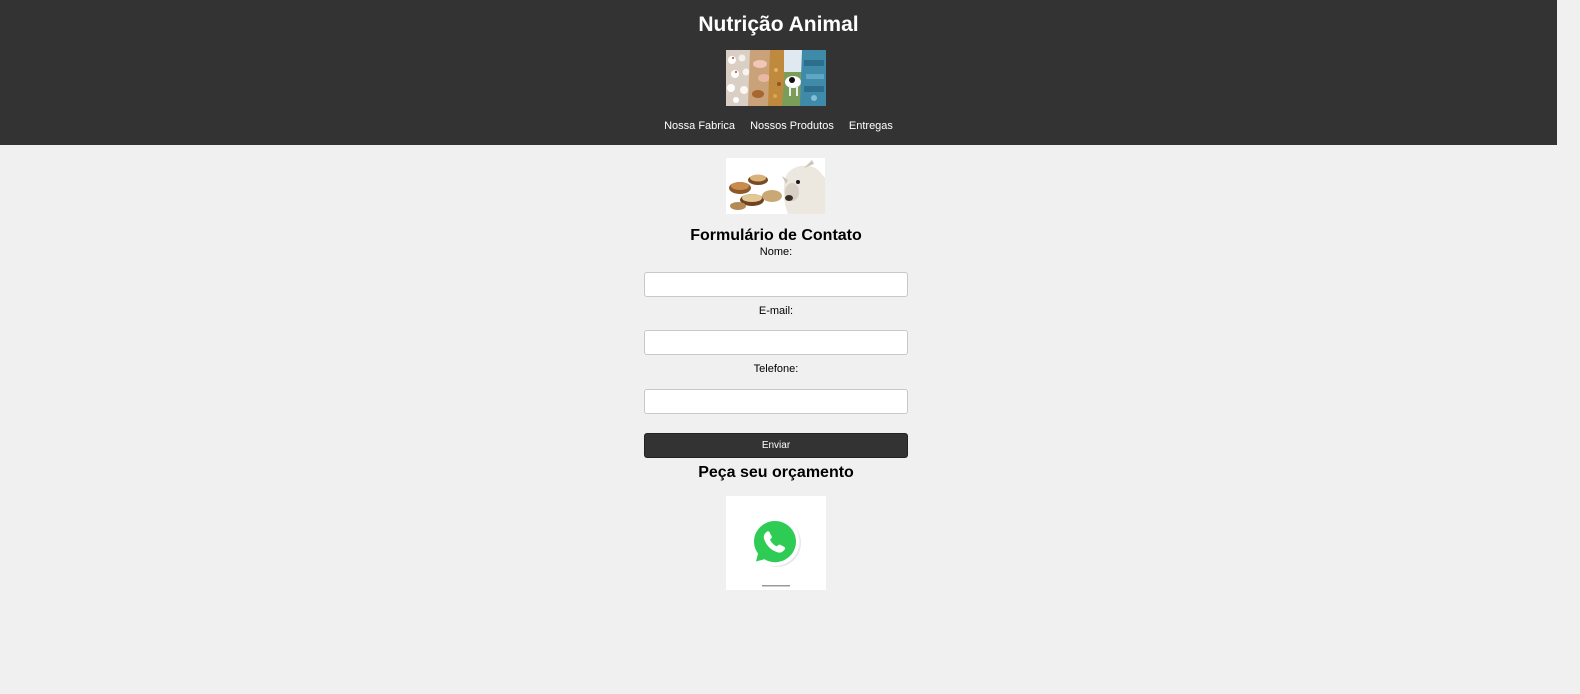 The image size is (1580, 694). What do you see at coordinates (776, 445) in the screenshot?
I see `submit-button: Enviar` at bounding box center [776, 445].